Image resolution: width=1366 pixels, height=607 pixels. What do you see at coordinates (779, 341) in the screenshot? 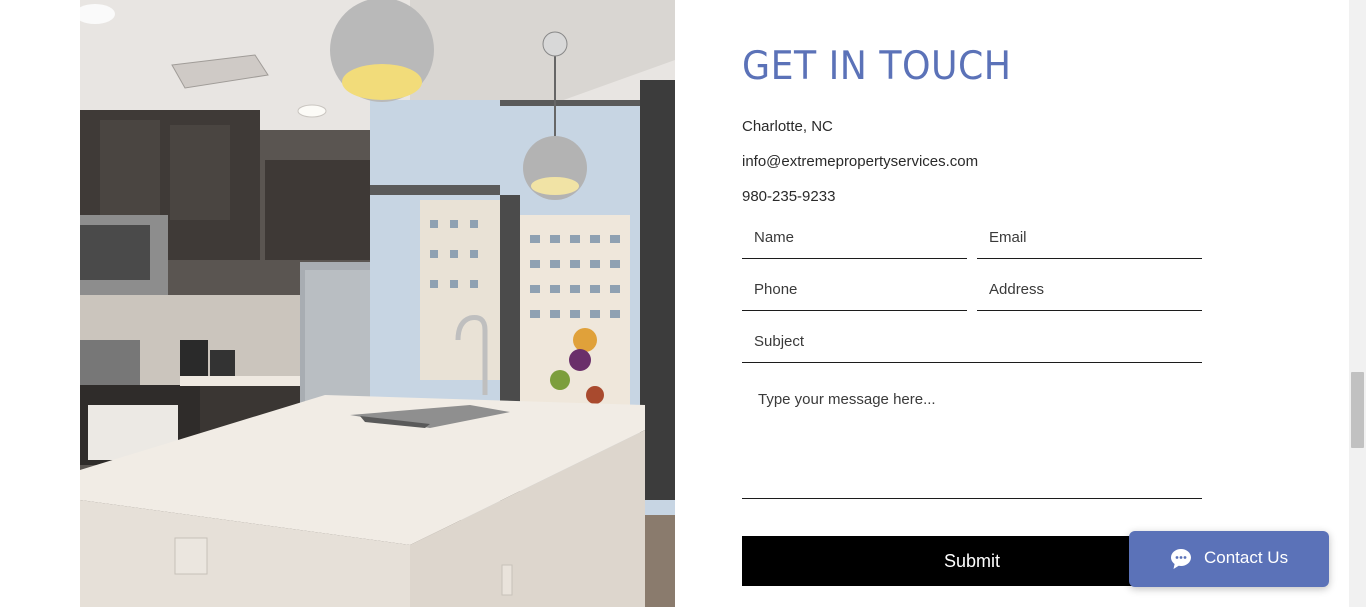
I see `subject-field-placeholder: Subject` at bounding box center [779, 341].